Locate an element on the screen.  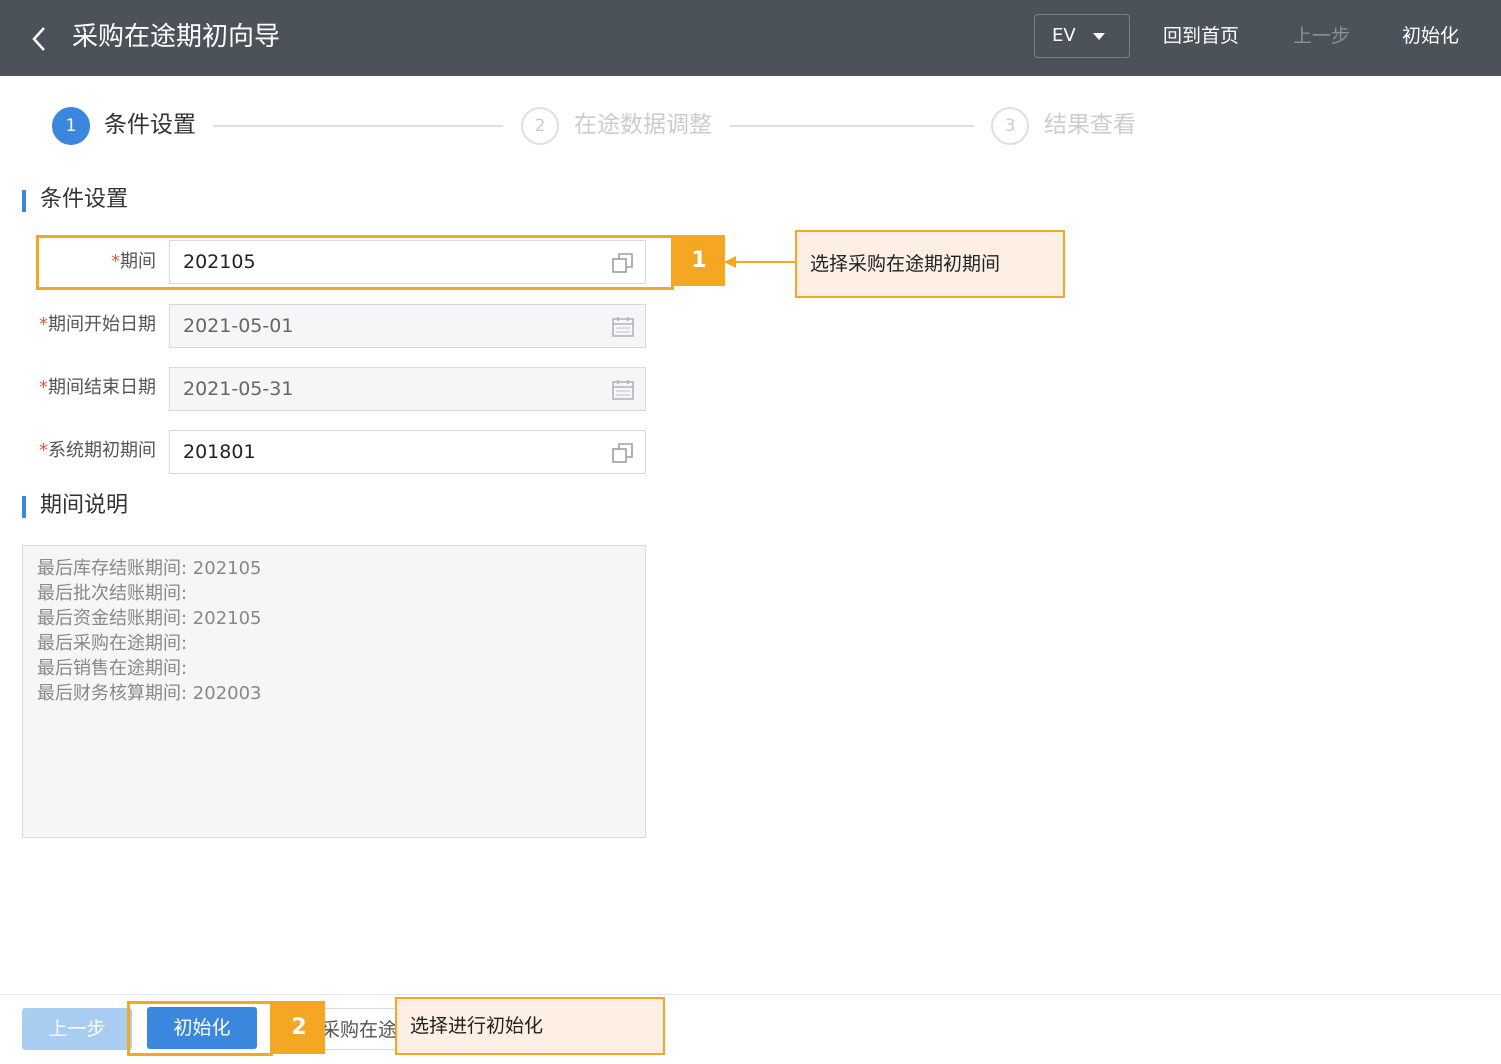
note-line: 最后库存结账期间: 202105 is located at coordinates (149, 568).